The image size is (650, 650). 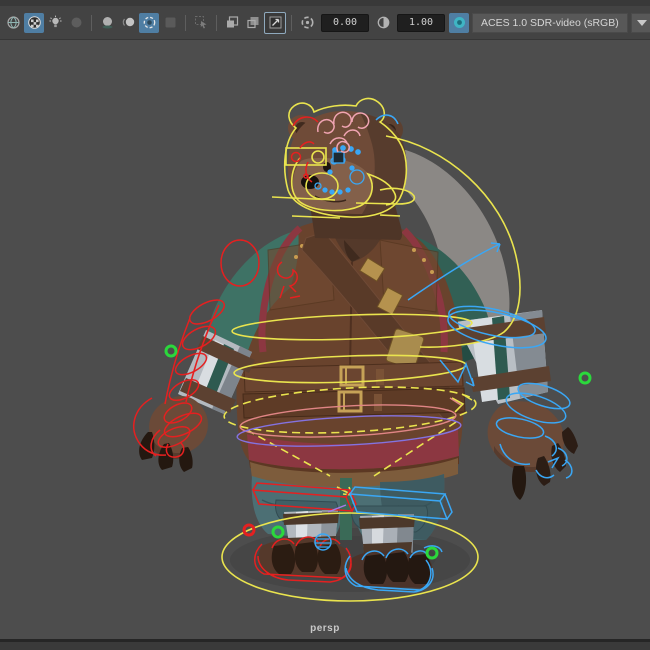 I want to click on head, so click(x=347, y=175).